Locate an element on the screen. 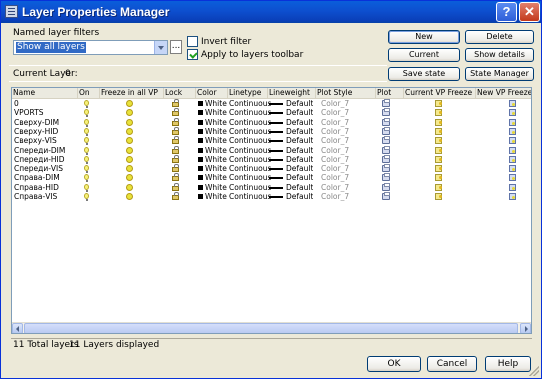  column-freeze: Freeze in all VP is located at coordinates (132, 93).